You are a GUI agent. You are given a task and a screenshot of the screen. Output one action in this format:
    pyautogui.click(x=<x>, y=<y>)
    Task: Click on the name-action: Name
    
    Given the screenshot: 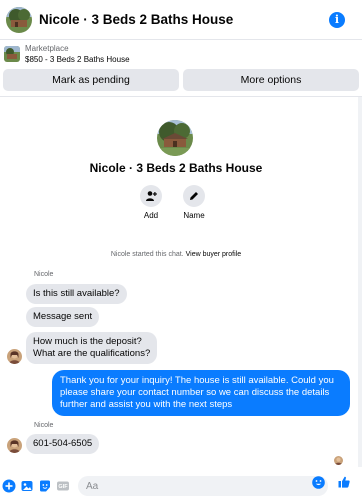 What is the action you would take?
    pyautogui.click(x=194, y=202)
    